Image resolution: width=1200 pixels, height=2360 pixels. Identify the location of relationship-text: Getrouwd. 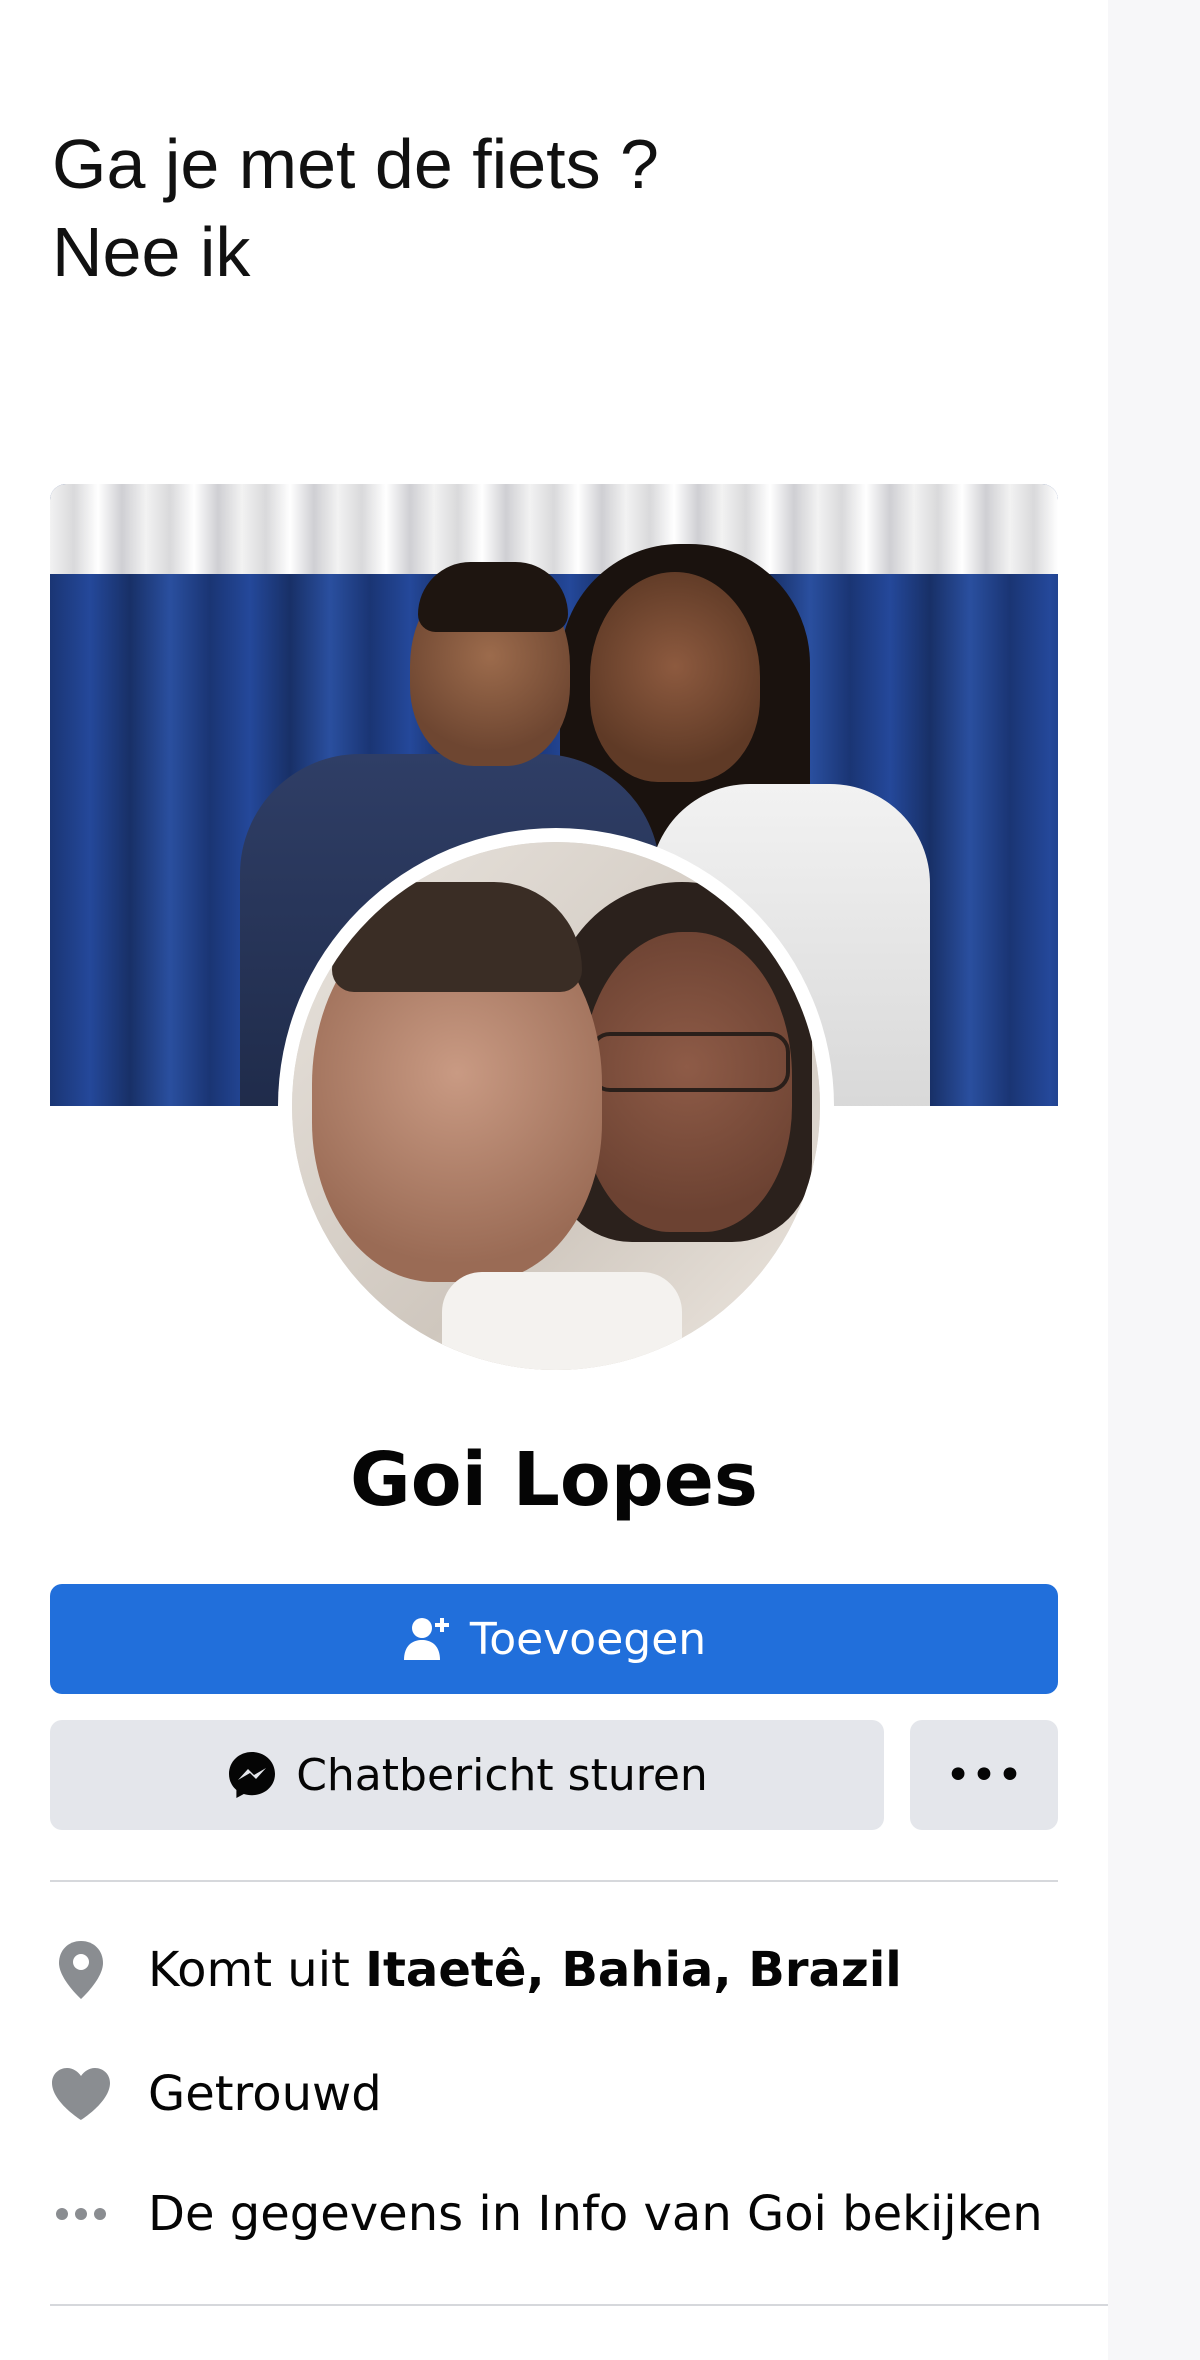
(265, 2094).